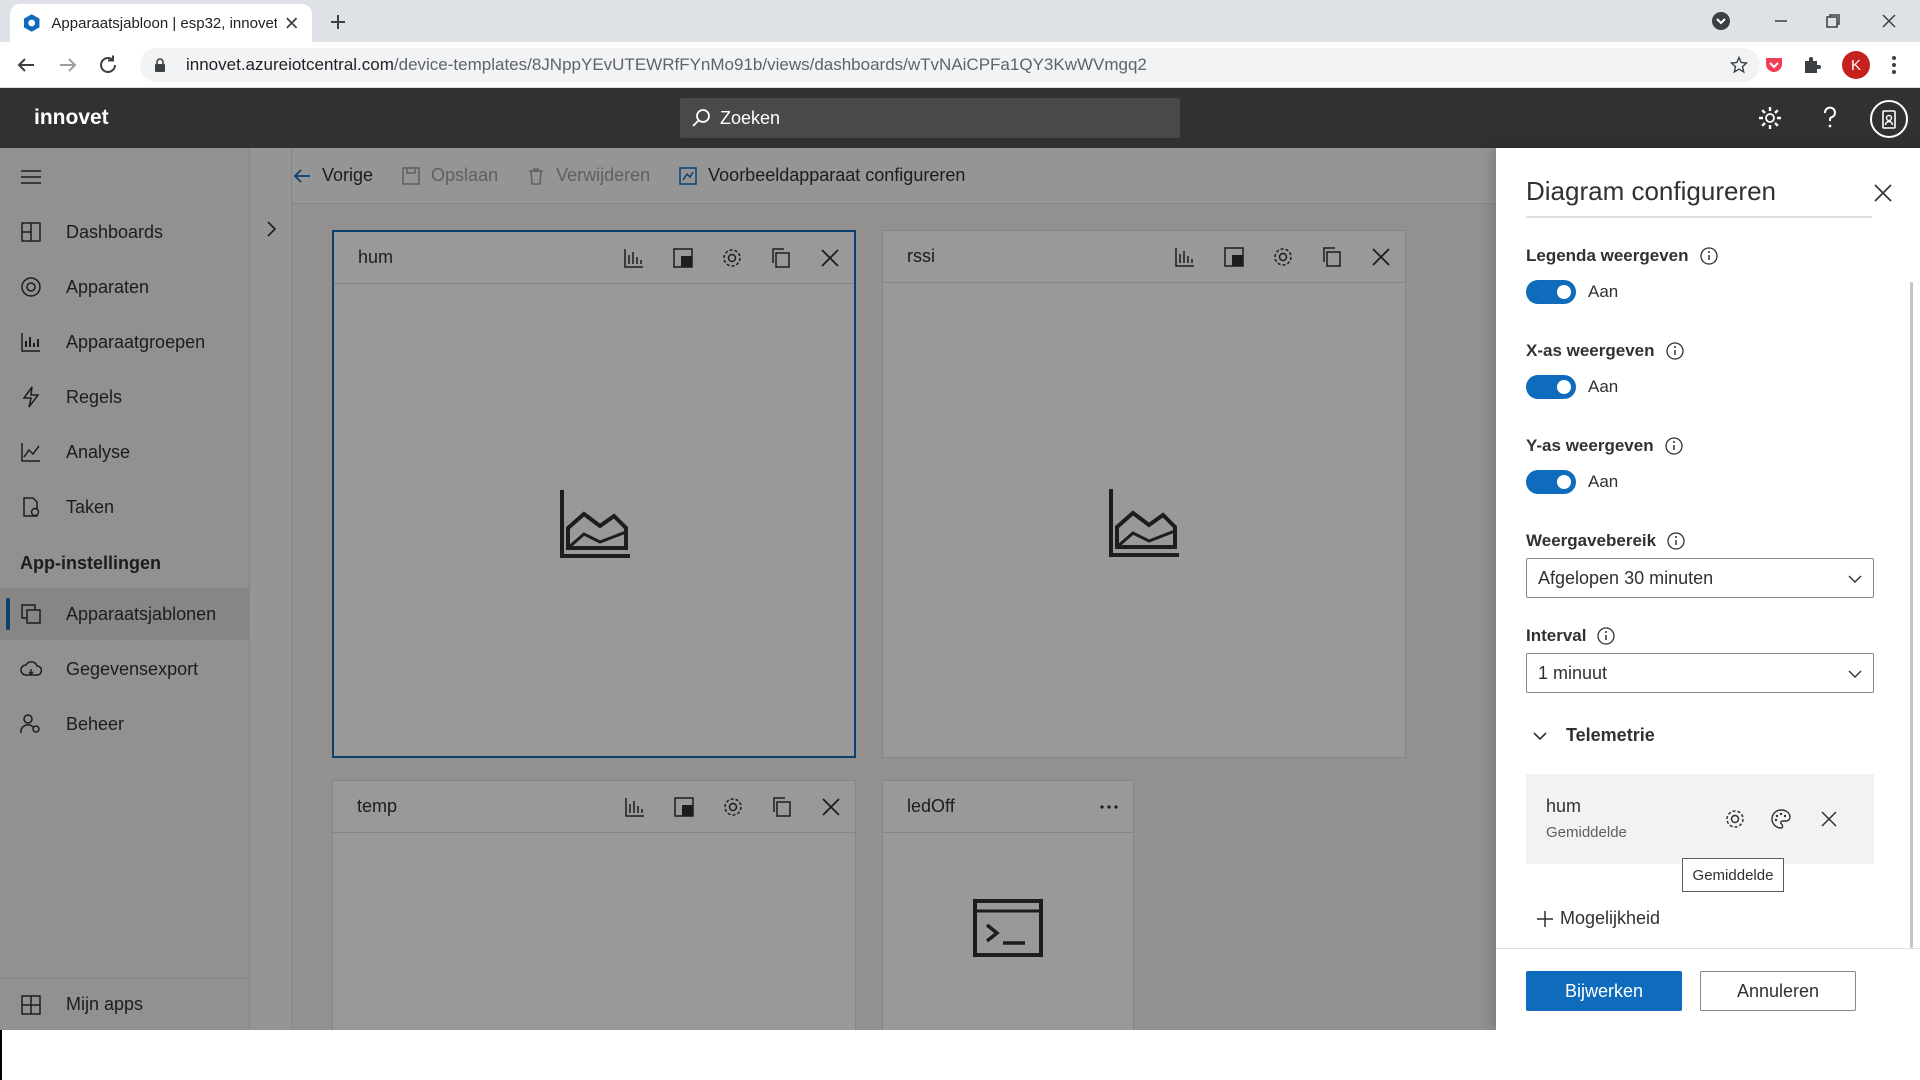 Image resolution: width=1920 pixels, height=1080 pixels. Describe the element at coordinates (1733, 875) in the screenshot. I see `aggregation-tooltip: Gemiddelde` at that location.